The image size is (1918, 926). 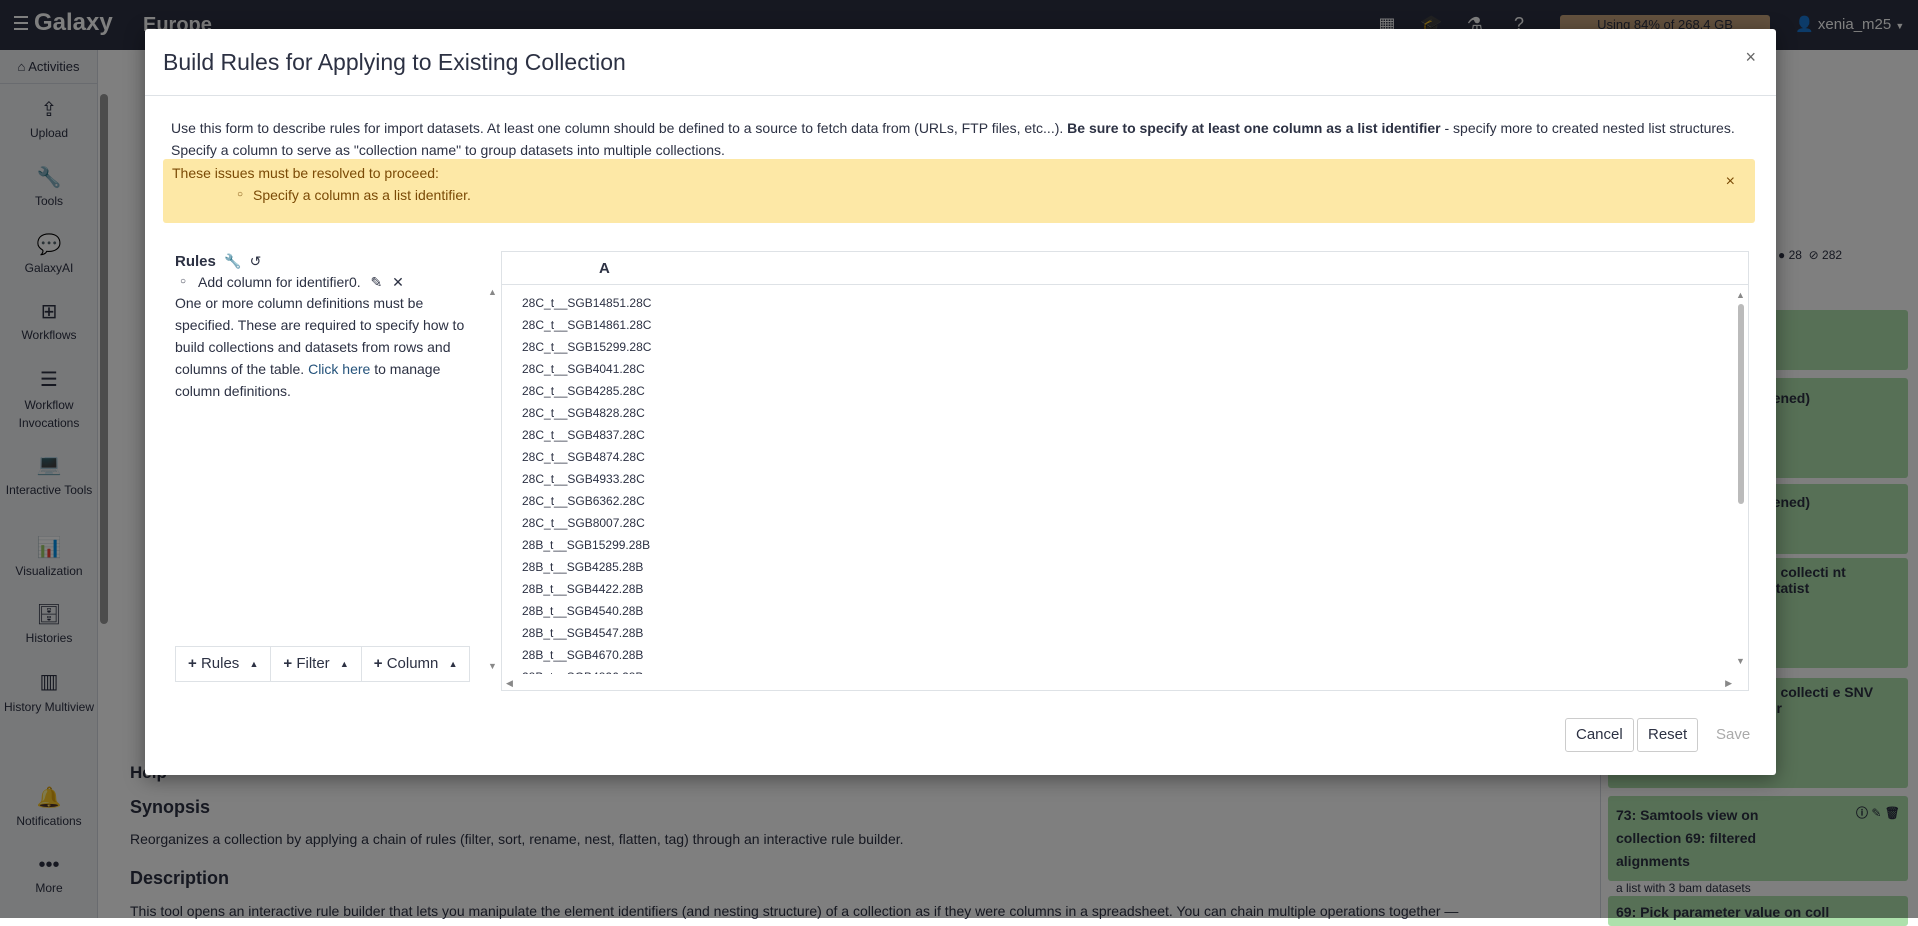 I want to click on edit-icon: ✎, so click(x=377, y=282).